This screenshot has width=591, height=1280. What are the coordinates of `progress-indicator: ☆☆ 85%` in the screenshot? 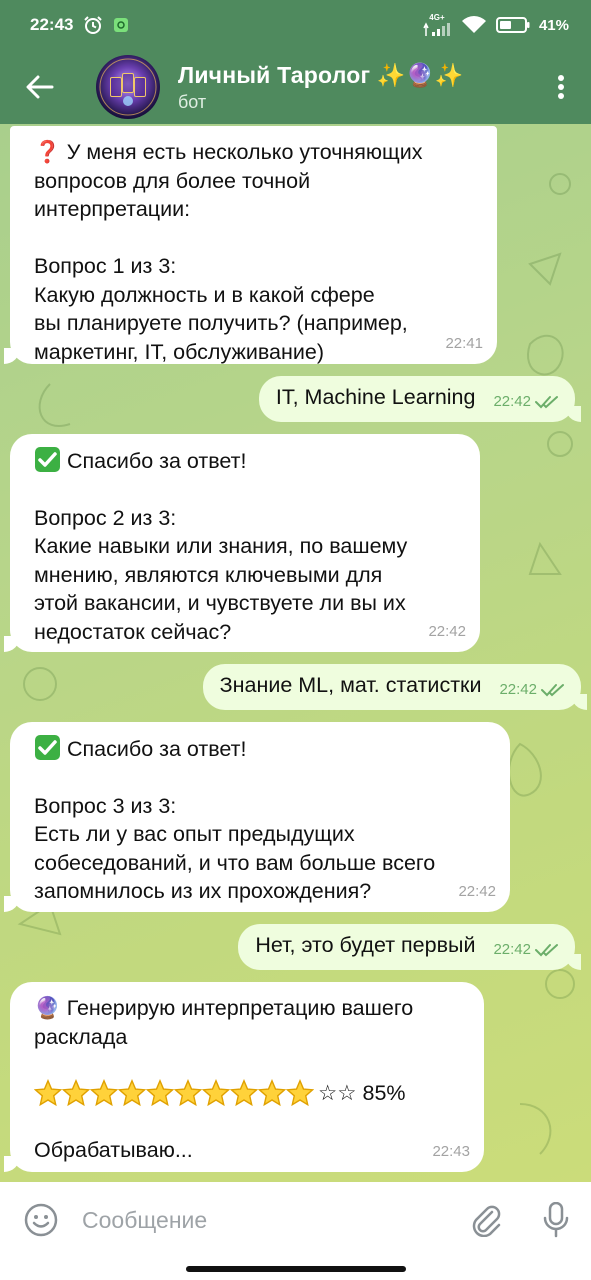 It's located at (250, 1093).